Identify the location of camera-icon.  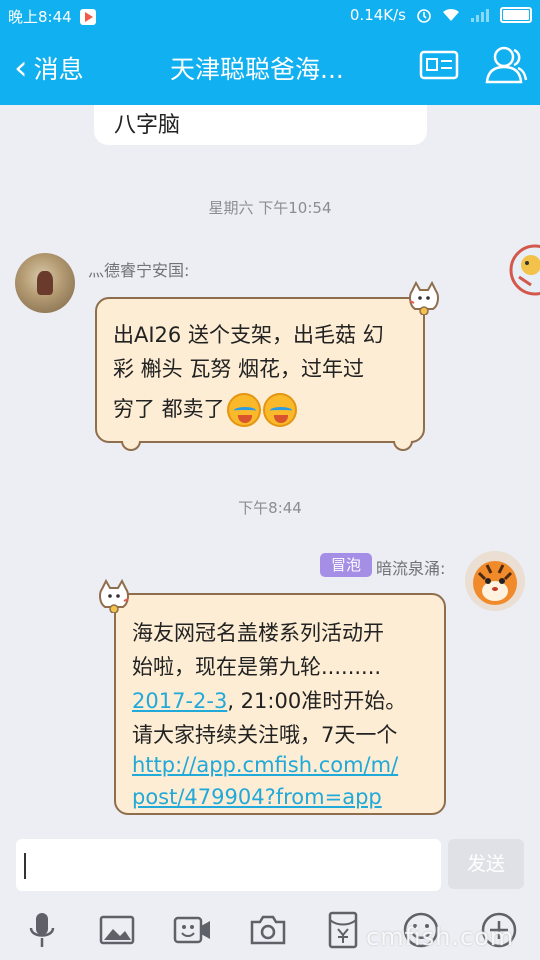
(268, 930).